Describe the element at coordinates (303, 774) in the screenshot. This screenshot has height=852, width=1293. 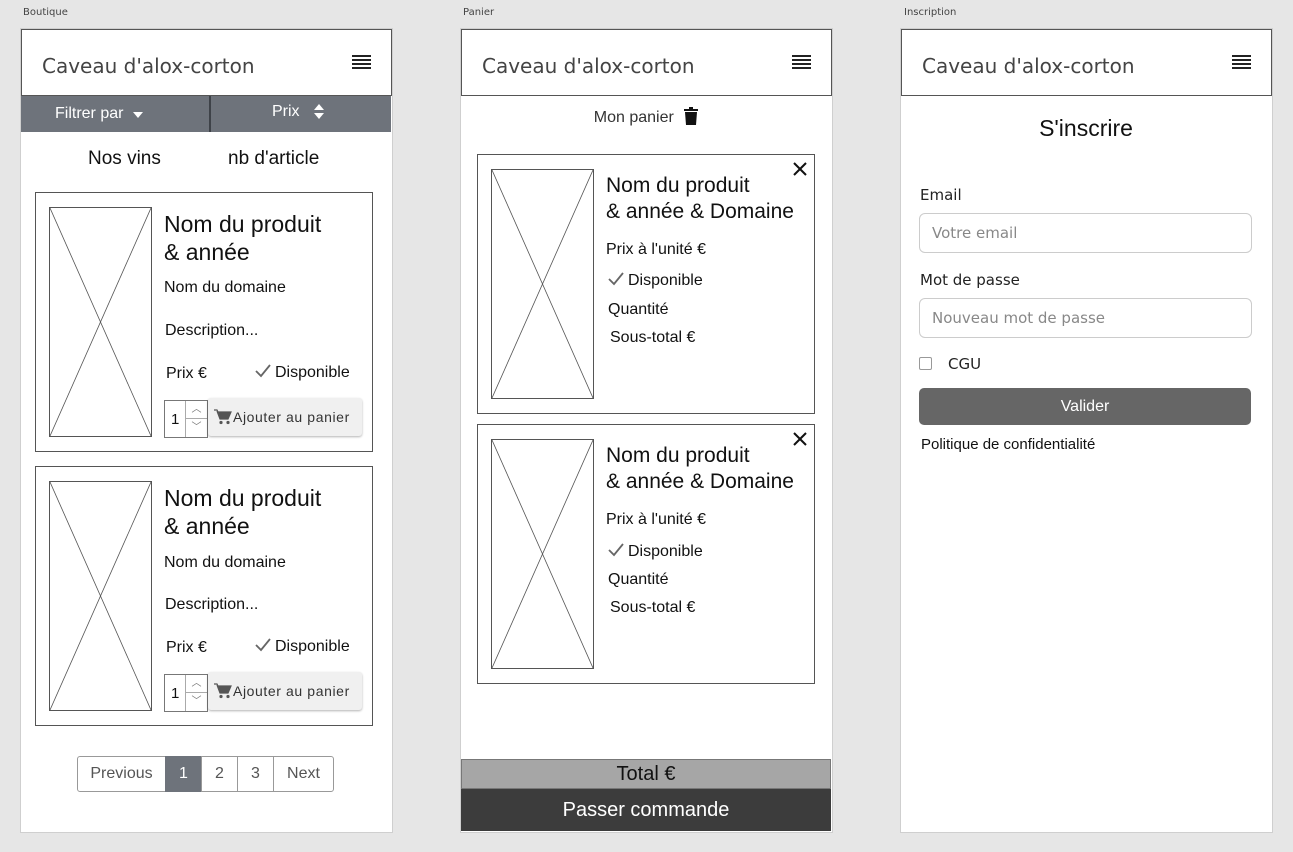
I see `next-page-button: Next` at that location.